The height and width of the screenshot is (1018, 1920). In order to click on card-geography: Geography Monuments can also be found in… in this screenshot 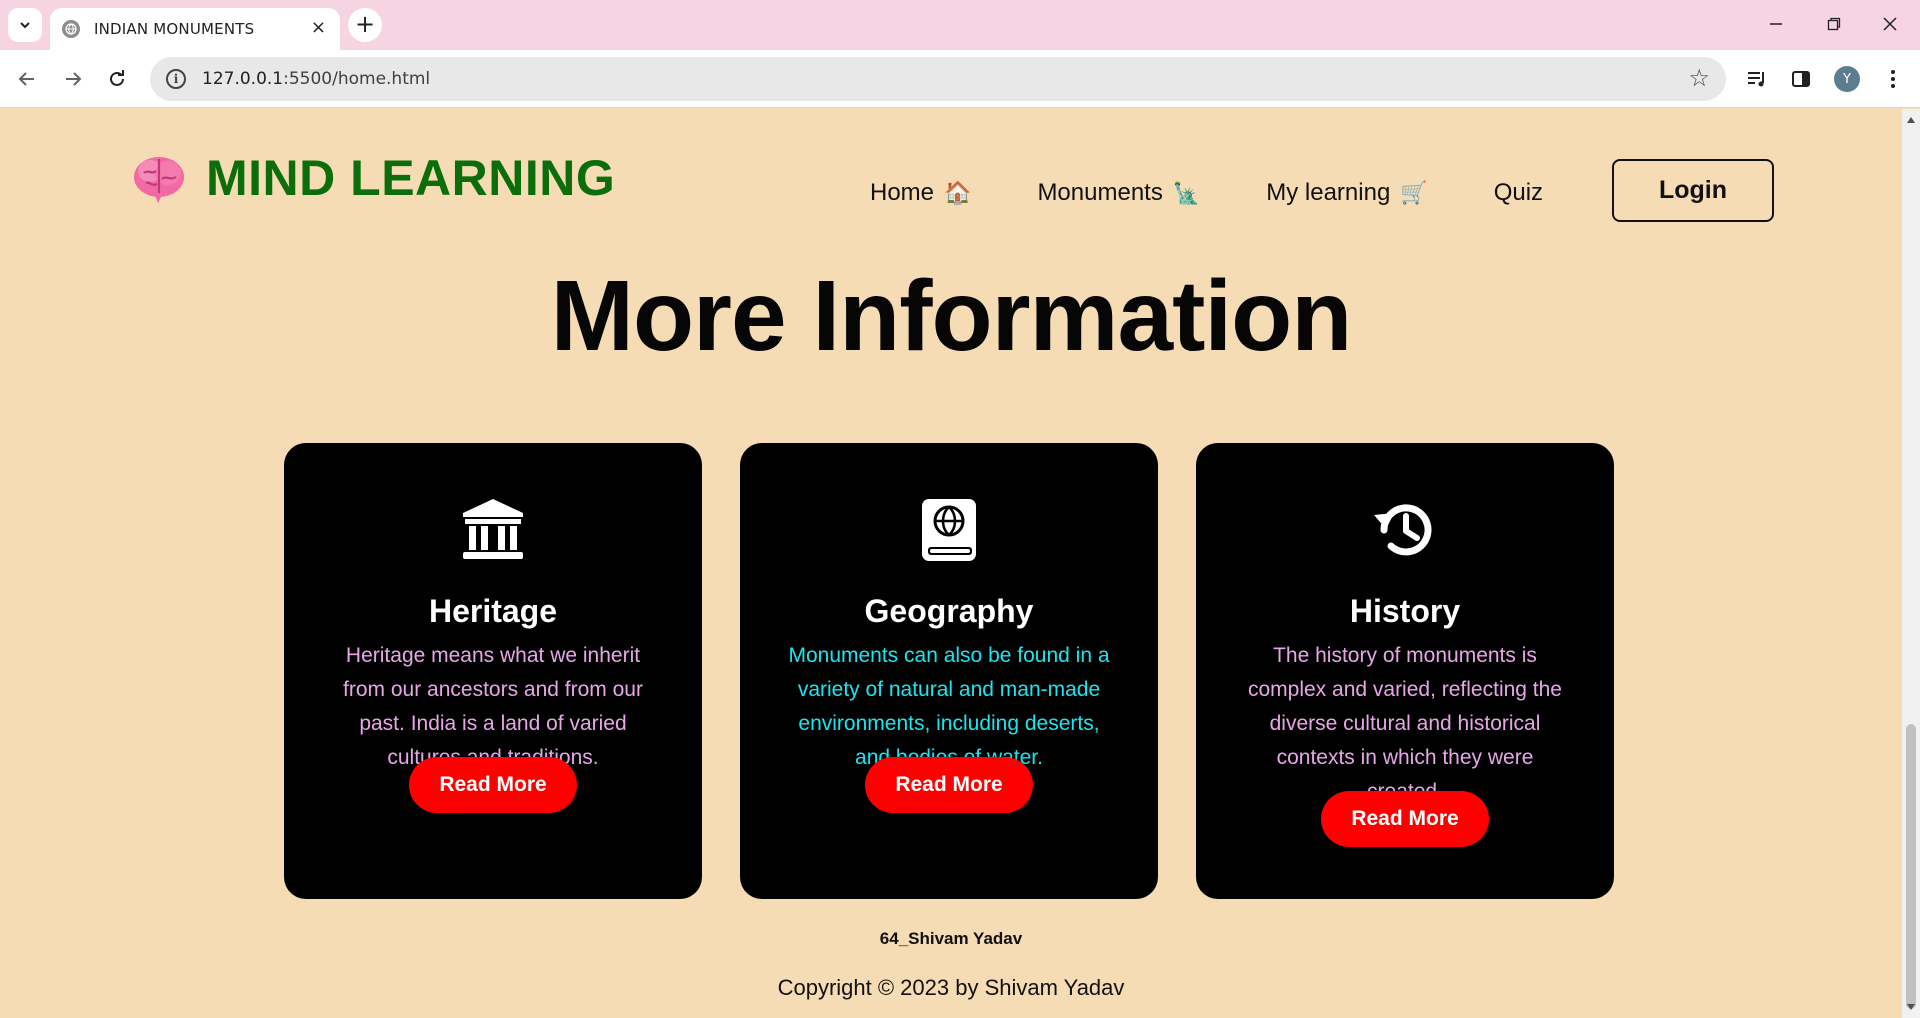, I will do `click(949, 671)`.